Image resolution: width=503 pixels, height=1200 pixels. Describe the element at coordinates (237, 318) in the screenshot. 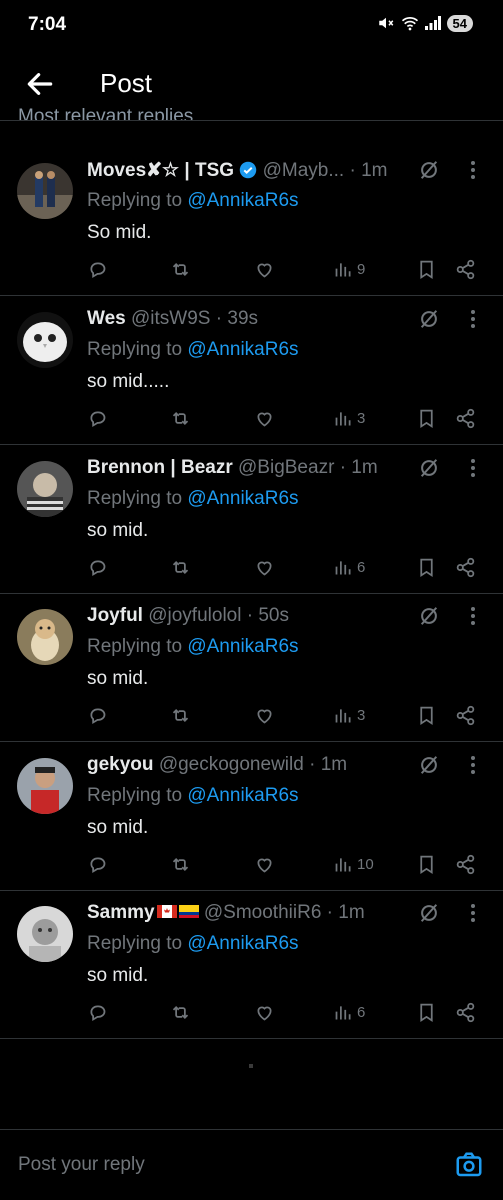

I see `post-time: · 39s` at that location.